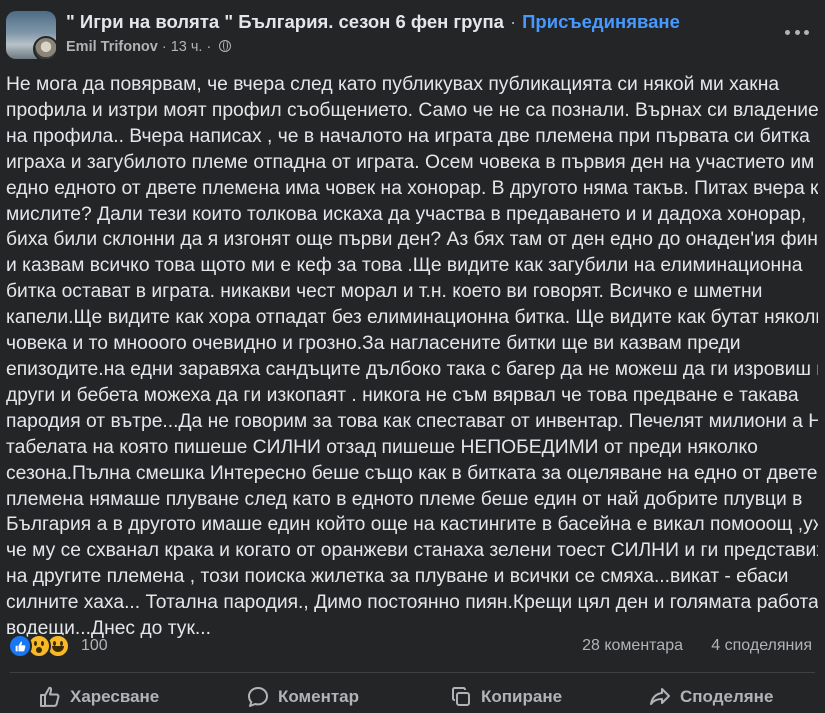 The width and height of the screenshot is (825, 713). I want to click on thumbs-up-icon, so click(50, 696).